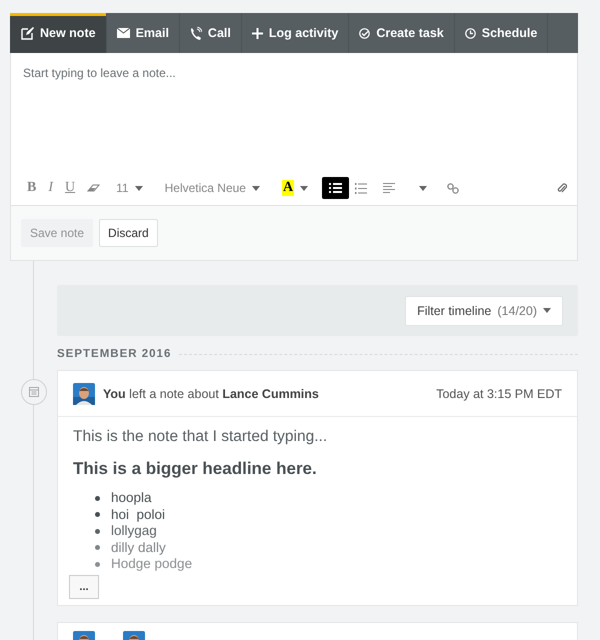 This screenshot has width=600, height=640. I want to click on entry-summary: You left a note about Lance Cummins, so click(211, 393).